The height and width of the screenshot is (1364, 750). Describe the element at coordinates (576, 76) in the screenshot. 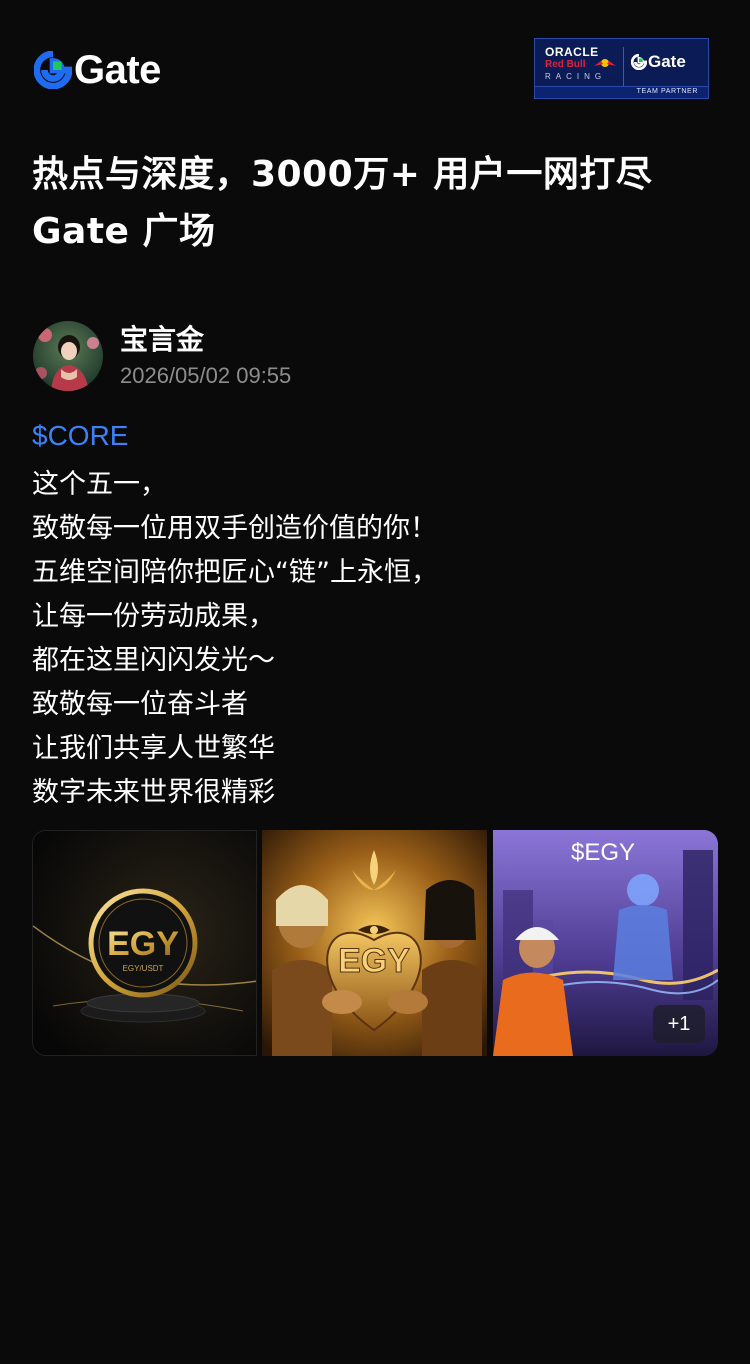

I see `racing-wordmark: RACING` at that location.